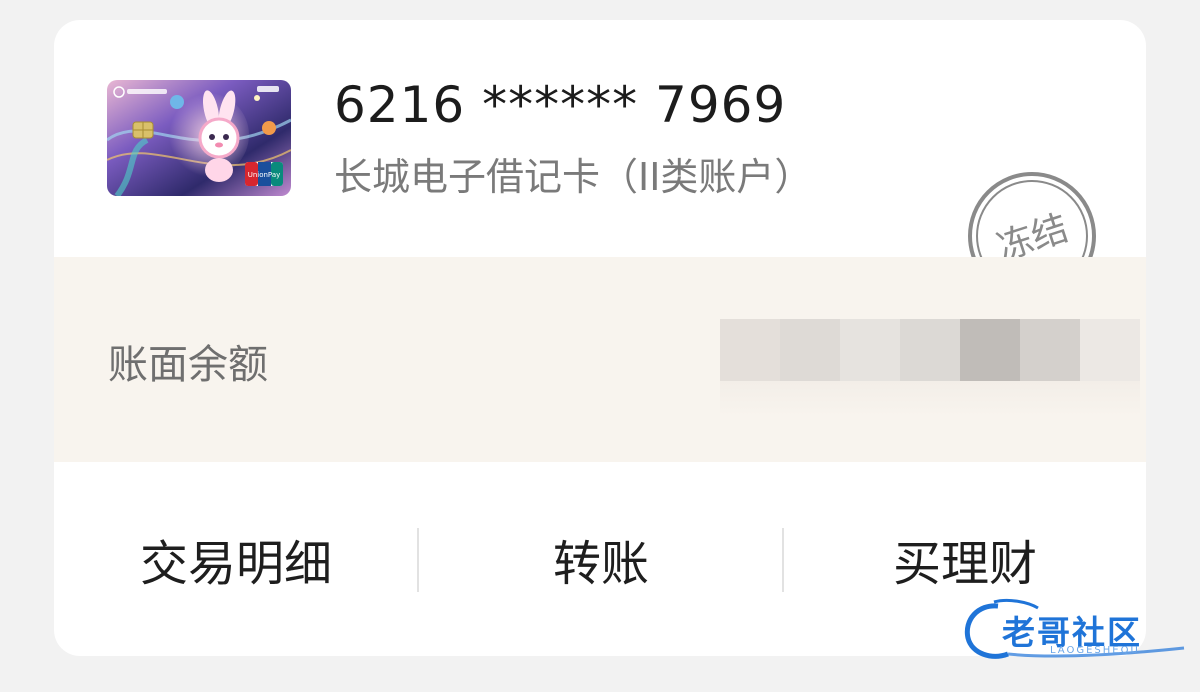 The width and height of the screenshot is (1200, 692). I want to click on site-watermark: 老哥社区 LAOGESHEQU, so click(1076, 631).